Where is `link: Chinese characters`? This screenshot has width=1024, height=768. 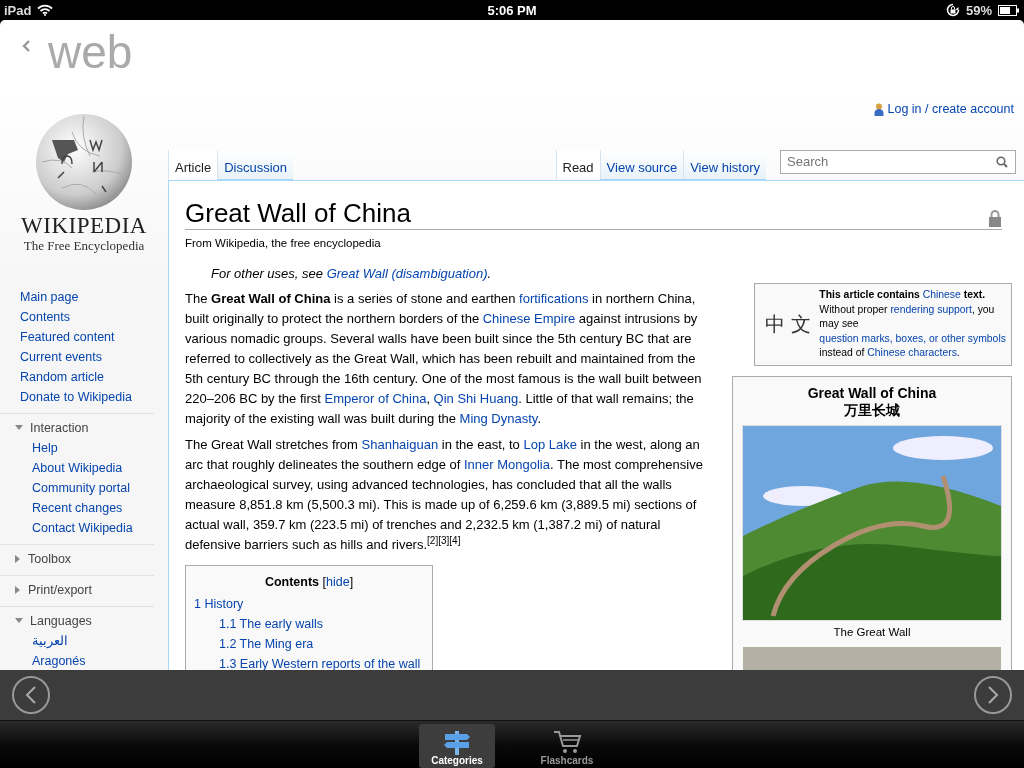
link: Chinese characters is located at coordinates (912, 353).